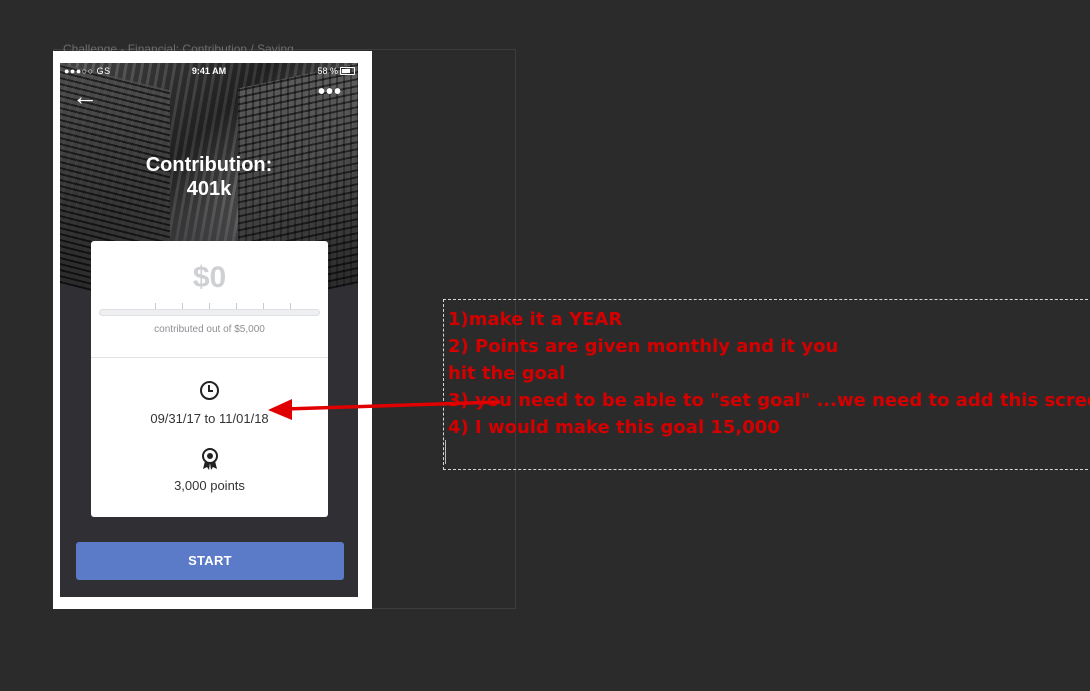 This screenshot has width=1090, height=691. I want to click on clock-icon, so click(209, 390).